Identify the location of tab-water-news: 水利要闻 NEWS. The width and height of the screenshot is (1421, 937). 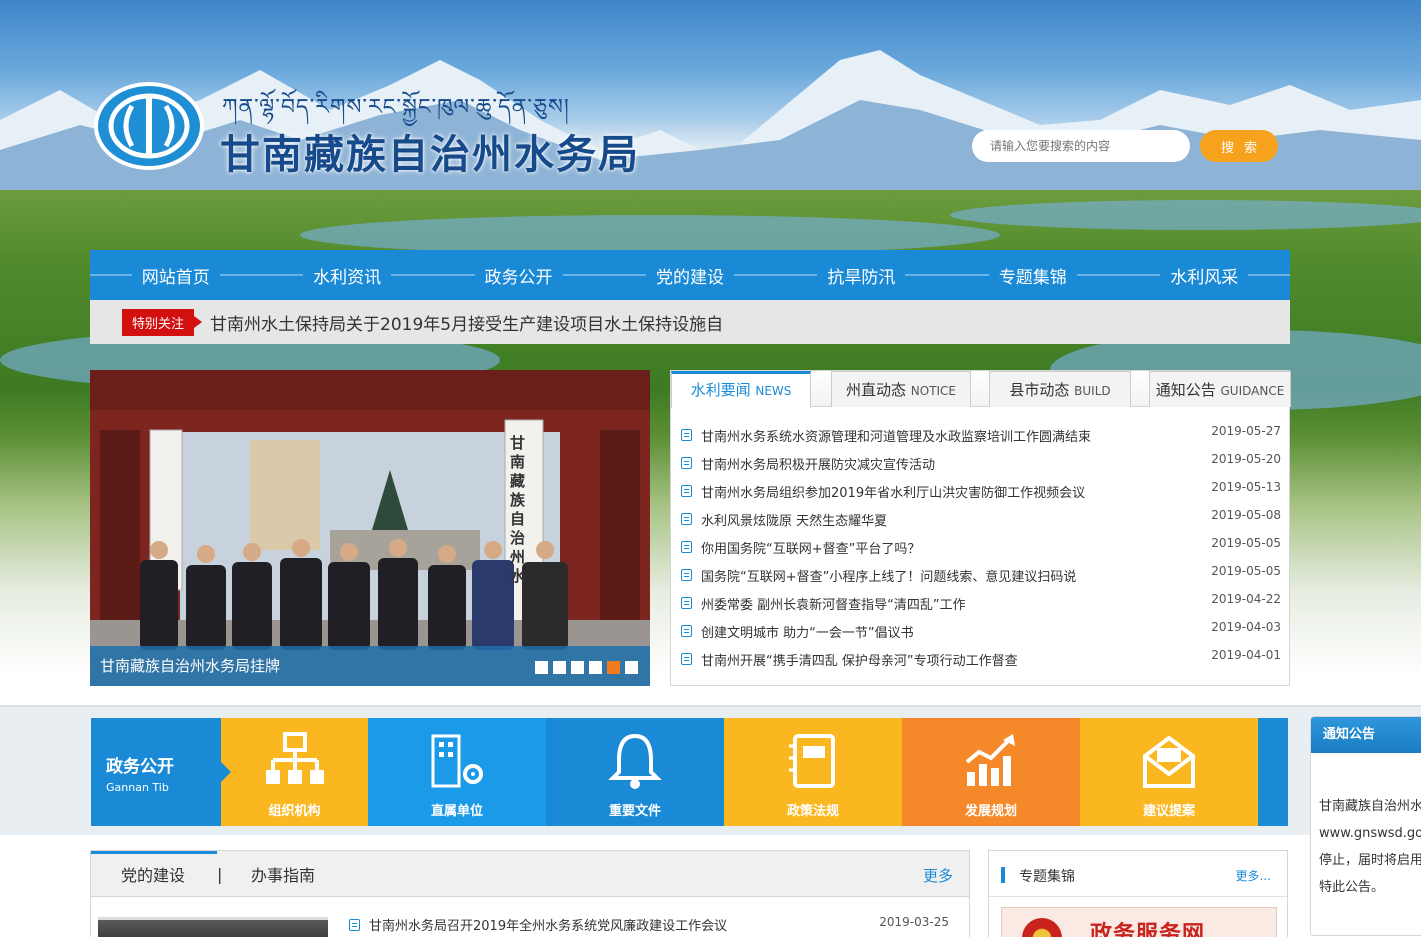
(741, 389).